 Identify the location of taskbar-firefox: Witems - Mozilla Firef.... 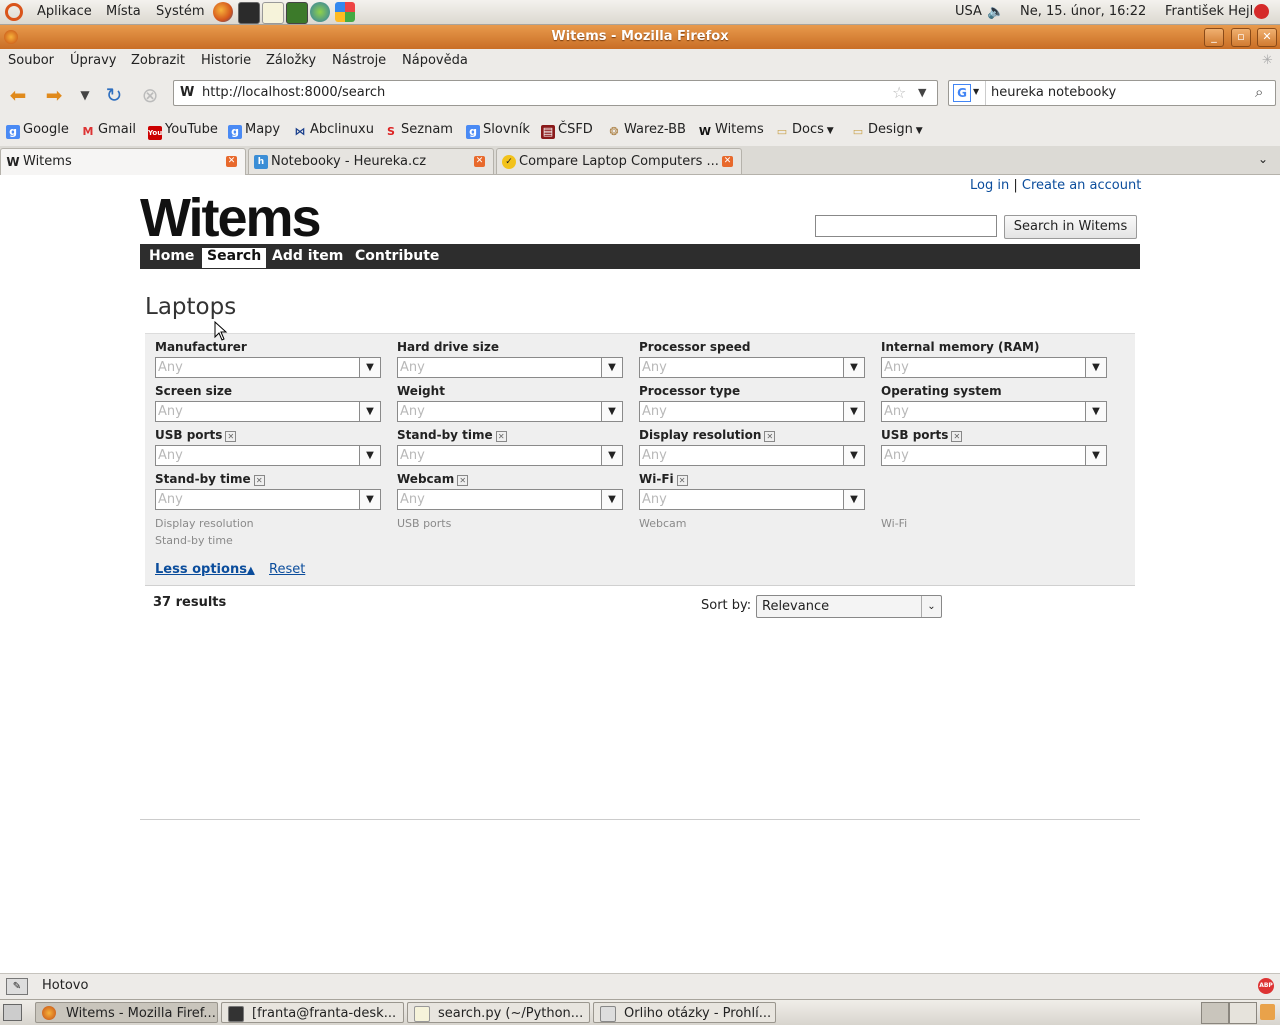
(126, 1012).